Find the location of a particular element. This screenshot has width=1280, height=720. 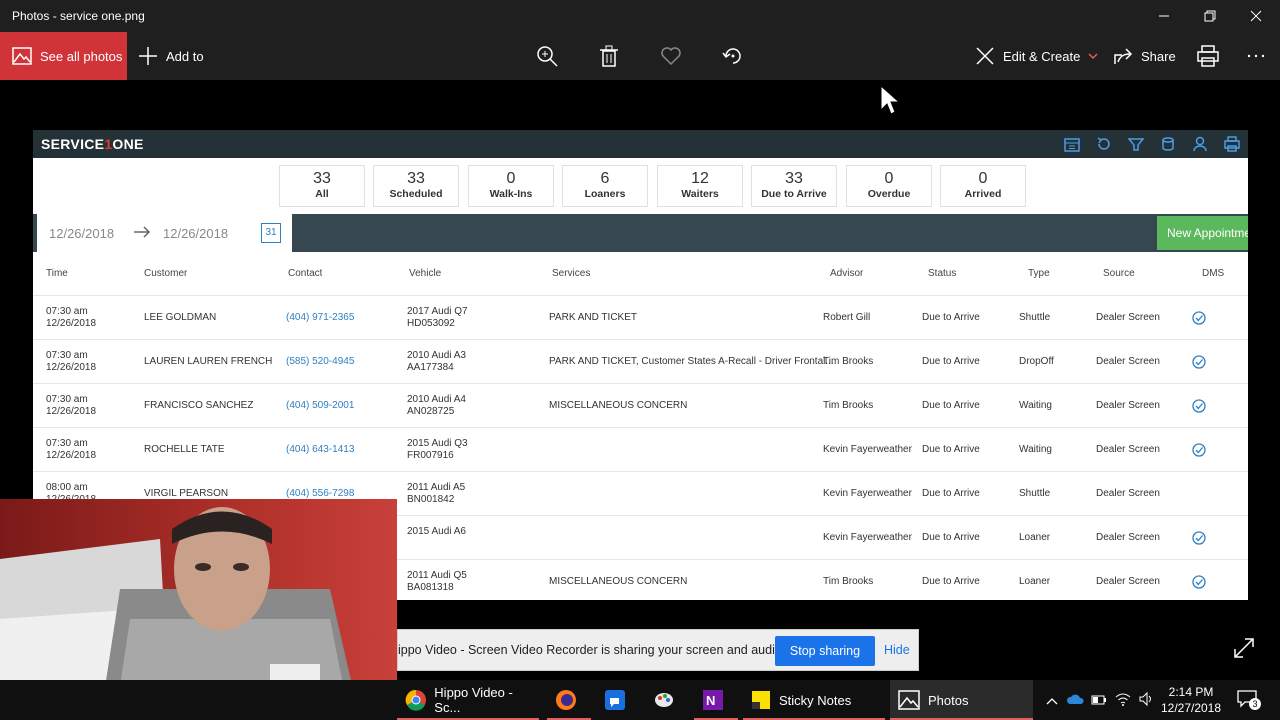

taskbar-onenote: N is located at coordinates (716, 700).